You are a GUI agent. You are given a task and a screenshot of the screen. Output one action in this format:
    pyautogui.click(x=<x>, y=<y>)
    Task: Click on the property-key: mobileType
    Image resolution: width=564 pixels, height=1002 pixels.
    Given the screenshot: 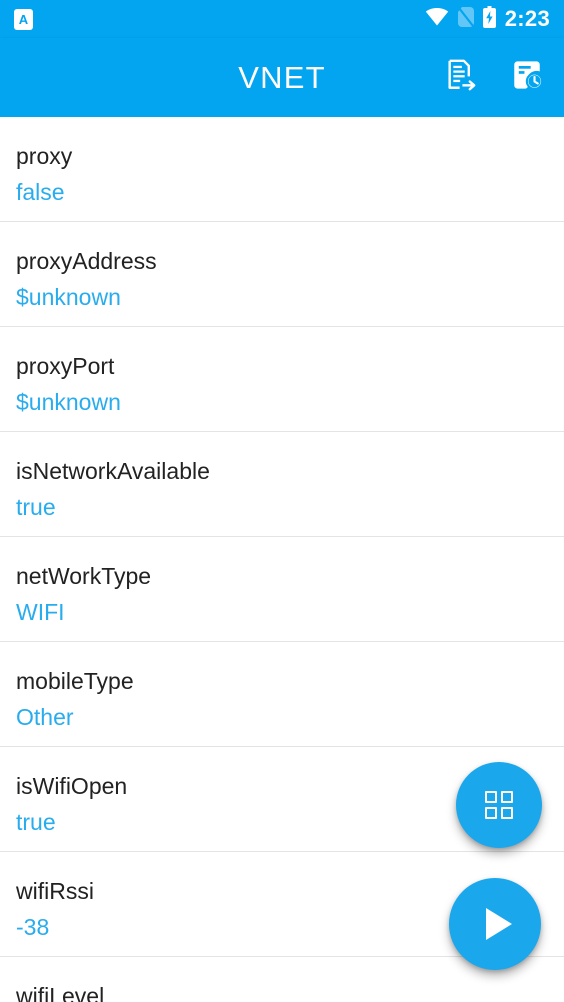 What is the action you would take?
    pyautogui.click(x=75, y=681)
    